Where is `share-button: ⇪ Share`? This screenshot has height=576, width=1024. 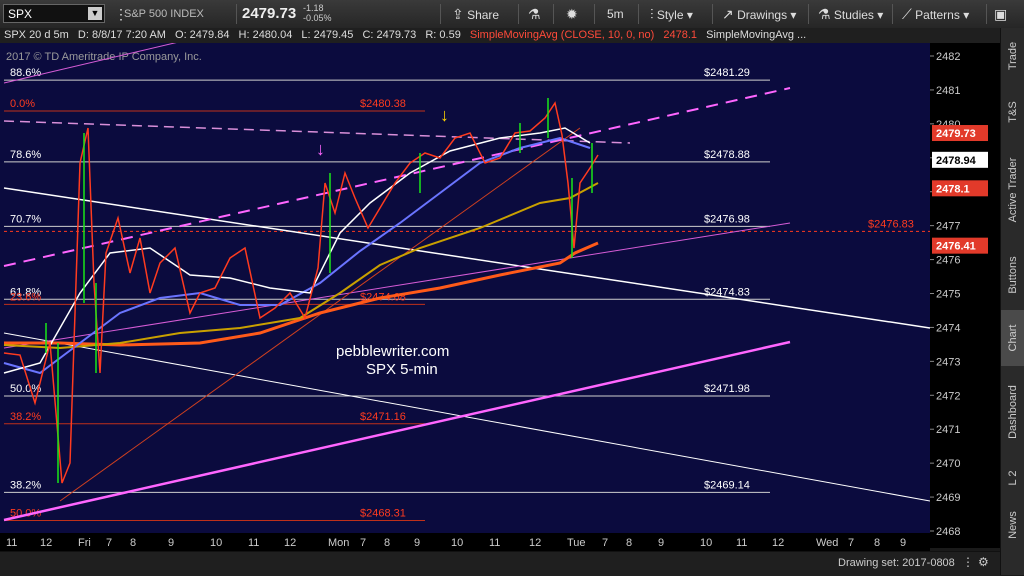
share-button: ⇪ Share is located at coordinates (475, 14).